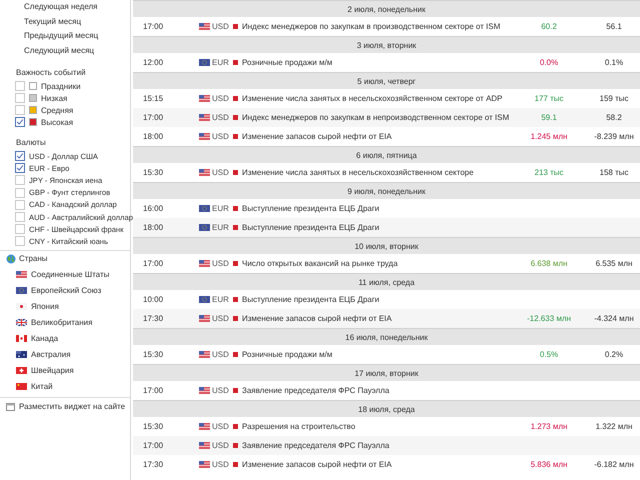 This screenshot has width=640, height=480. What do you see at coordinates (386, 245) in the screenshot?
I see `date-header: 10 июля, вторник` at bounding box center [386, 245].